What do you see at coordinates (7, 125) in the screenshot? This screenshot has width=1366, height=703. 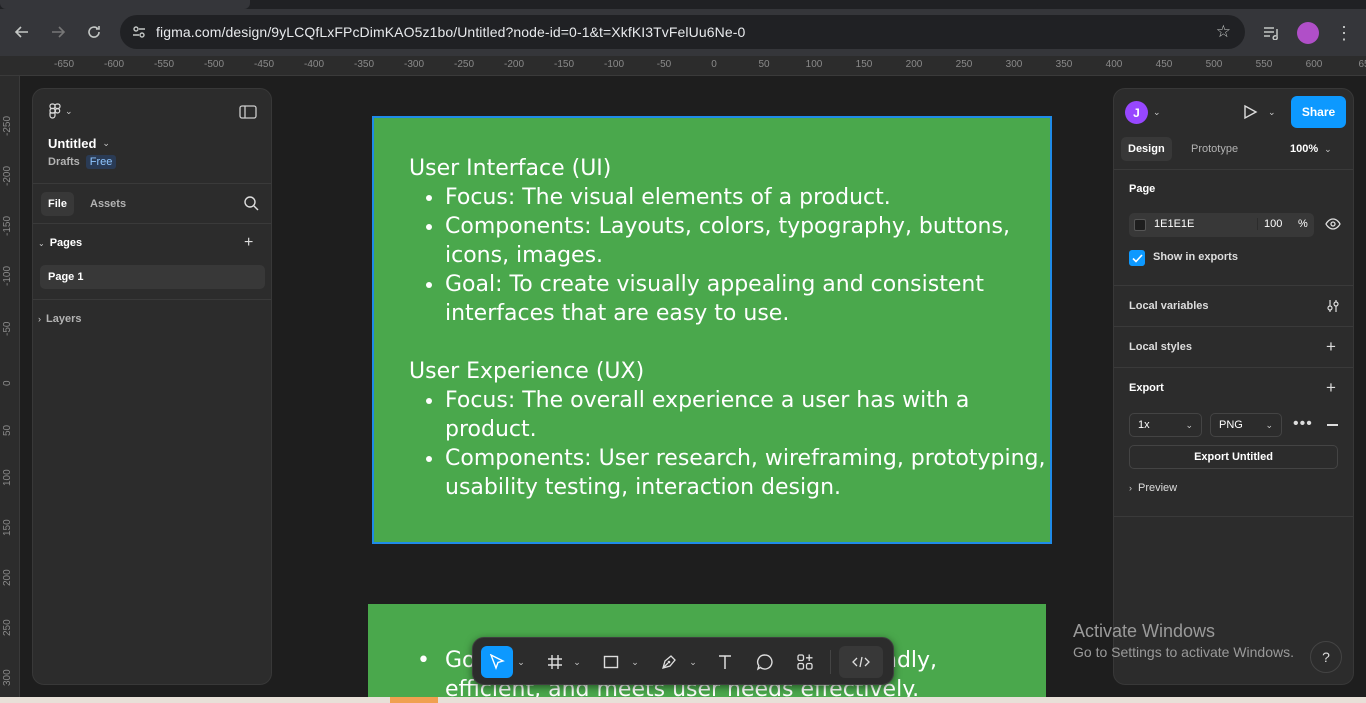 I see `ruler-tick-label: -250` at bounding box center [7, 125].